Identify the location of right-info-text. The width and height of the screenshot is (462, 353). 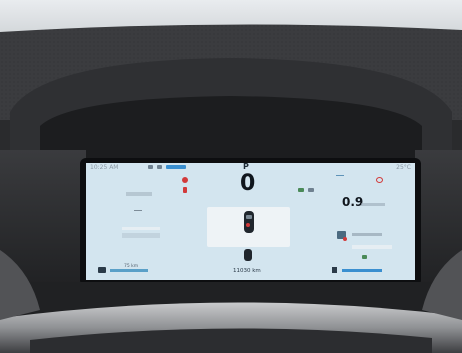
(367, 234).